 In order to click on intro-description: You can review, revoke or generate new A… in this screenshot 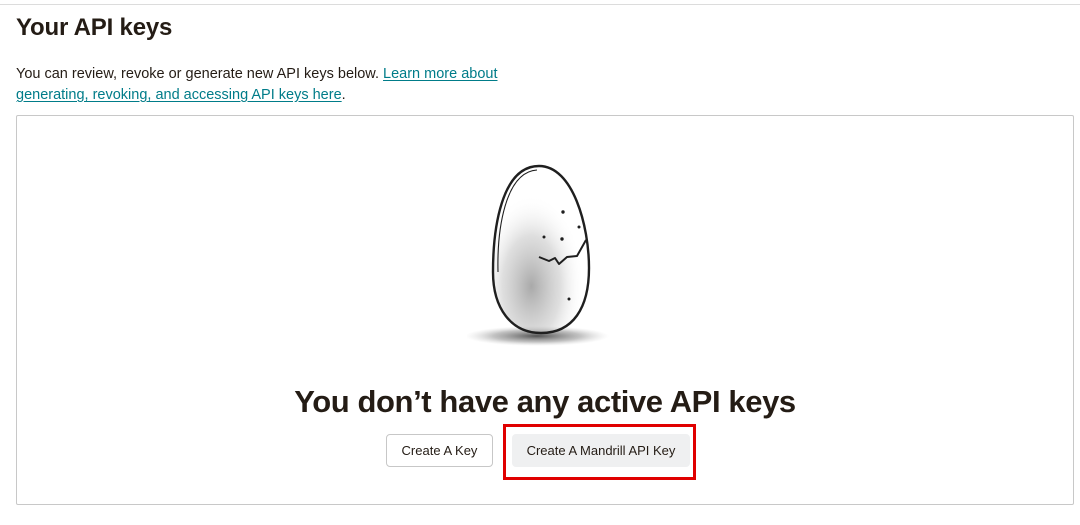, I will do `click(197, 74)`.